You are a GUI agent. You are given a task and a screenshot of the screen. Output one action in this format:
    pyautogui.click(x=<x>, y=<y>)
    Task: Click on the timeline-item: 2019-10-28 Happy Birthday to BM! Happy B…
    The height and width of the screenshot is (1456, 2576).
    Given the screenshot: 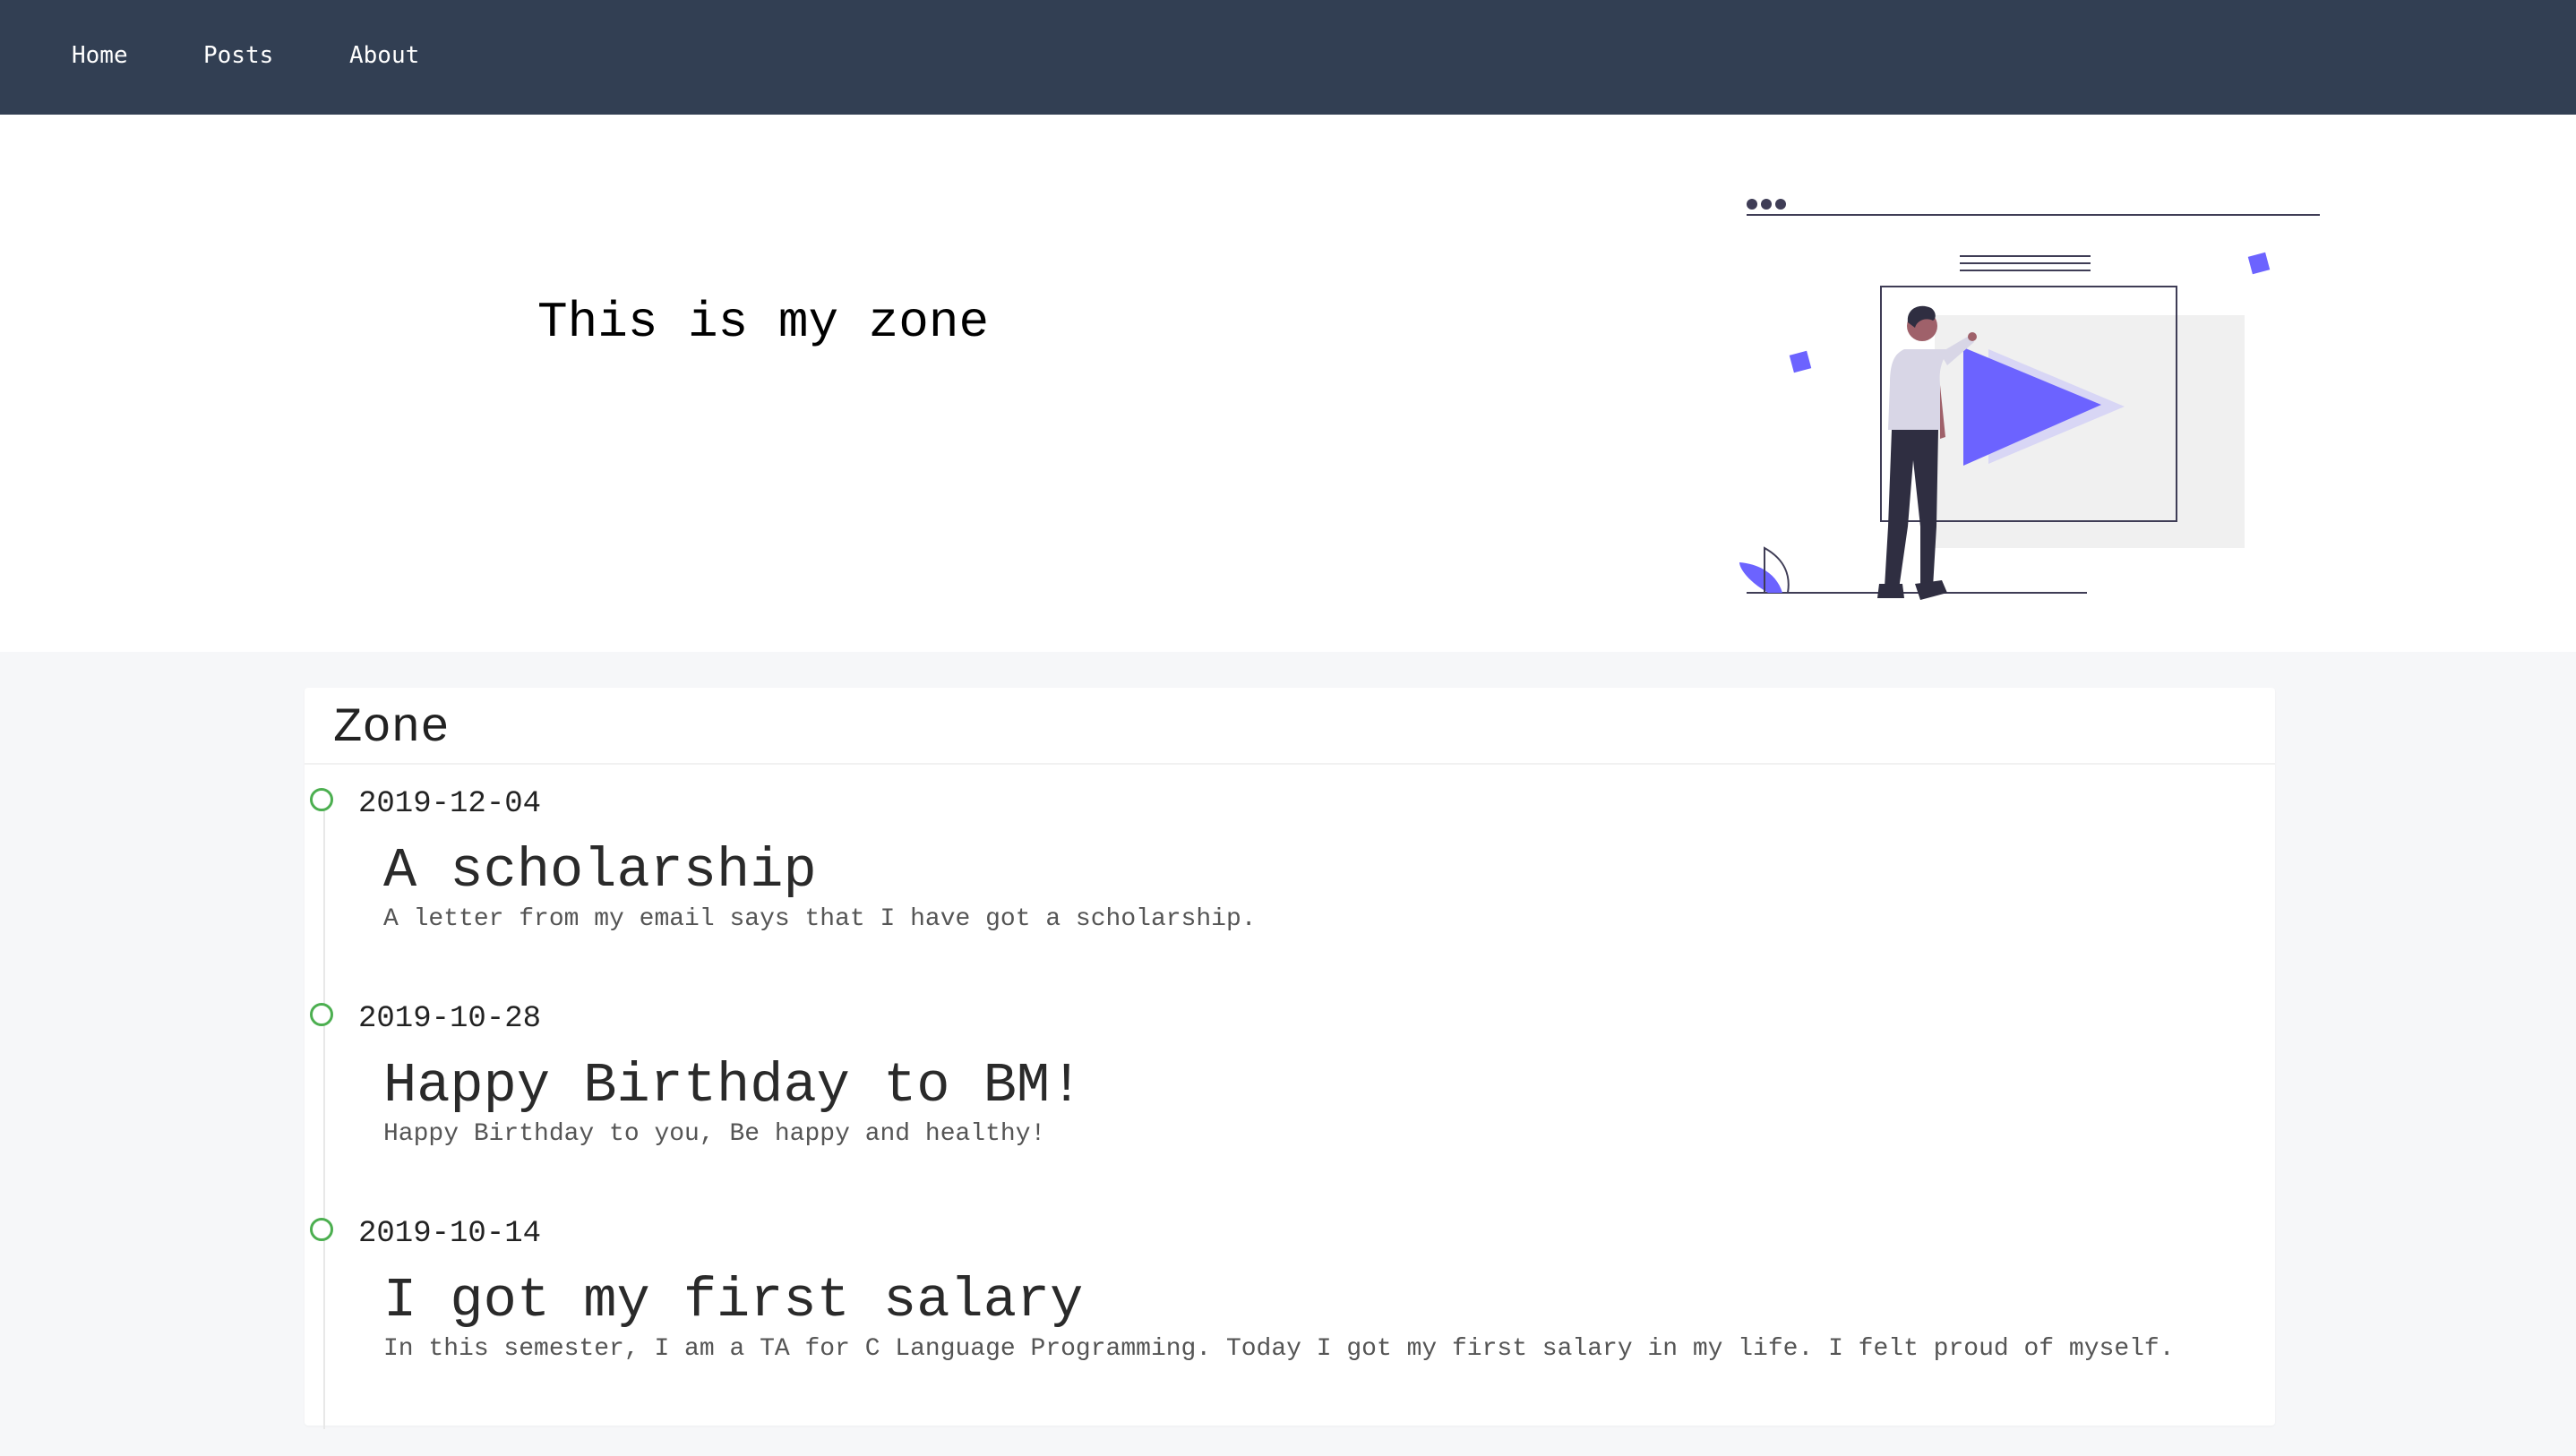 What is the action you would take?
    pyautogui.click(x=1290, y=1110)
    